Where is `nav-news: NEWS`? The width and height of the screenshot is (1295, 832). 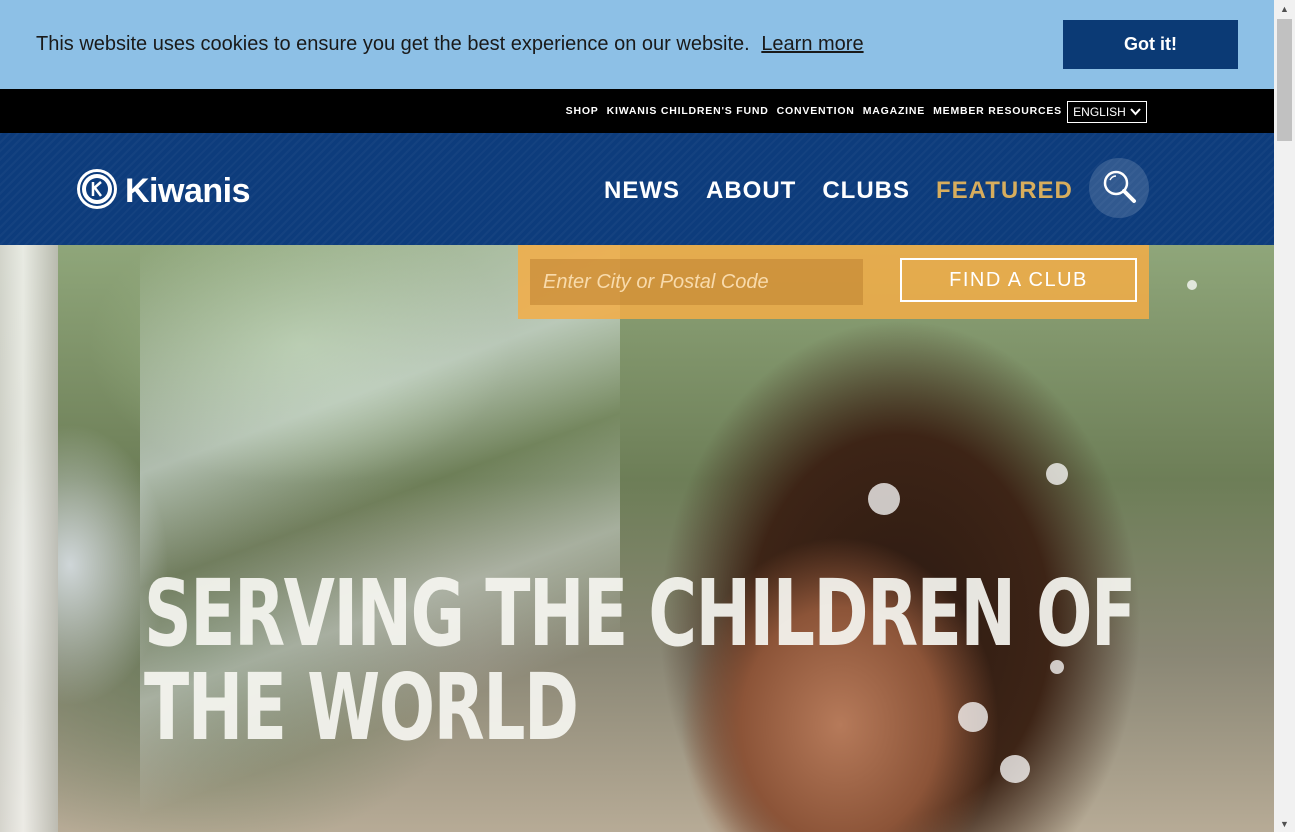 nav-news: NEWS is located at coordinates (642, 191).